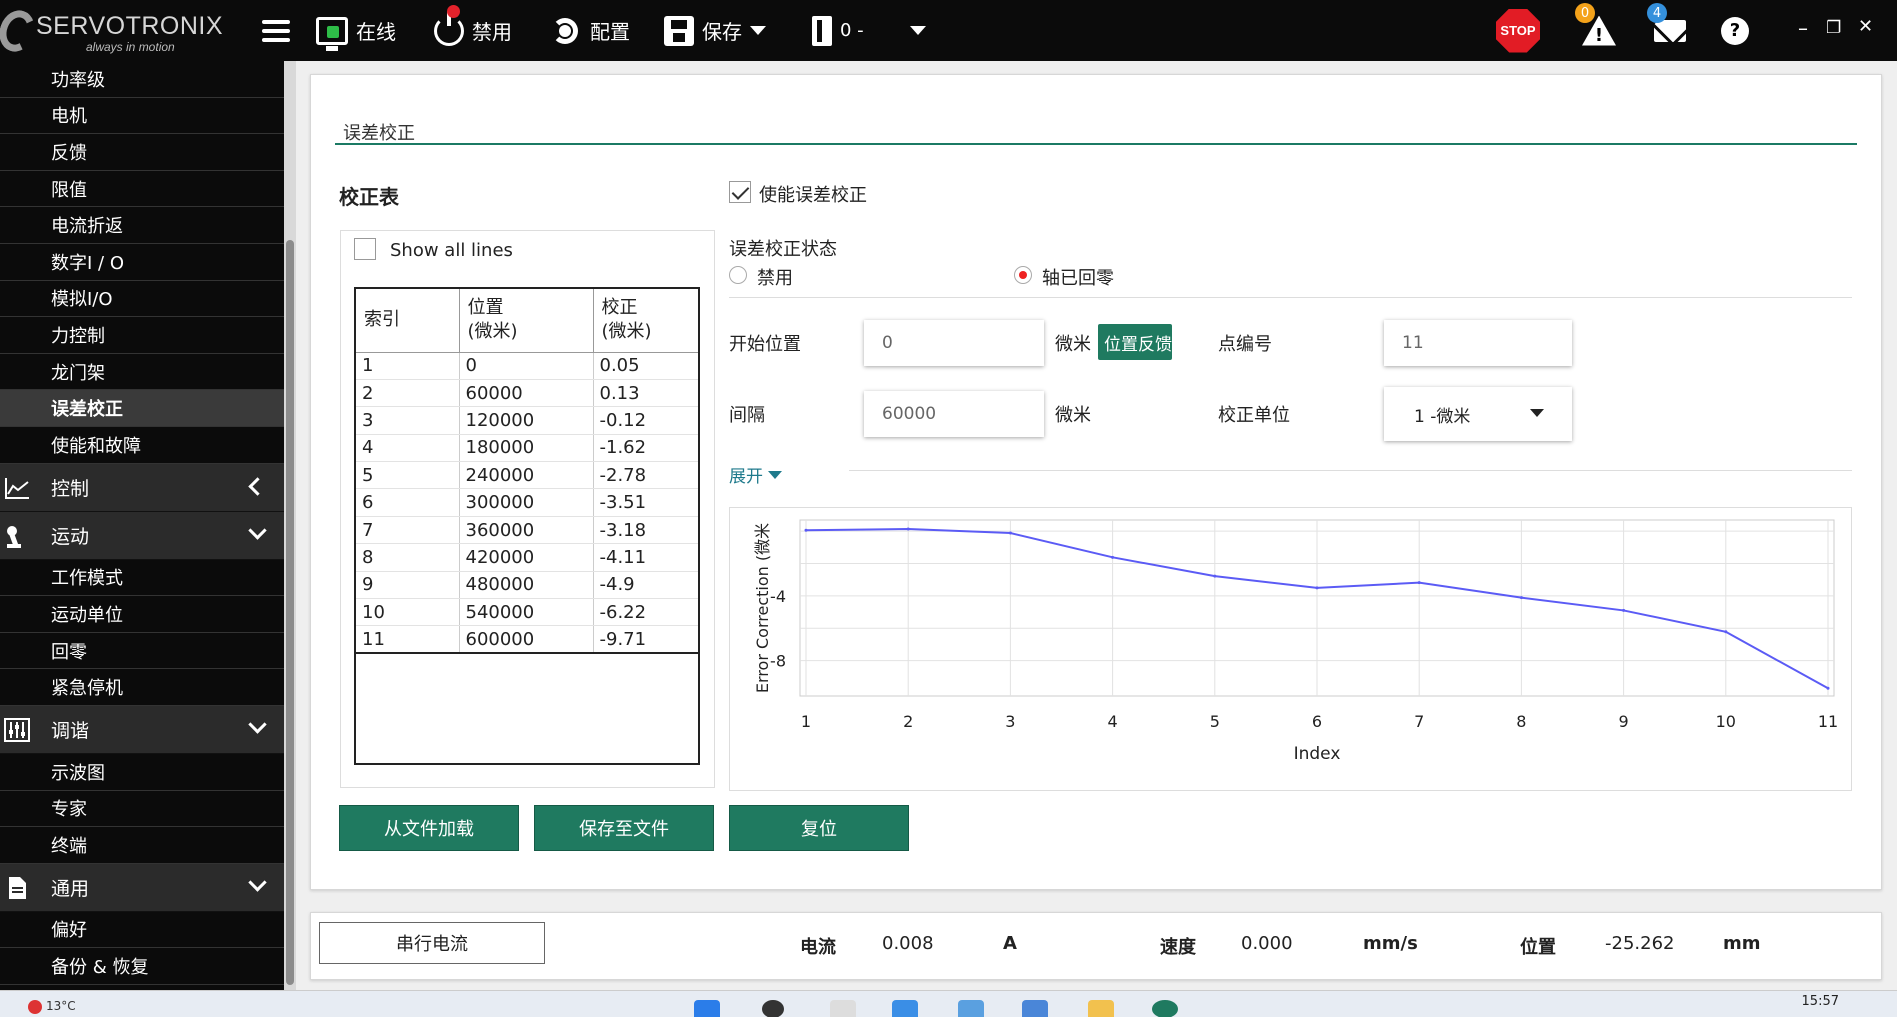 This screenshot has height=1017, width=1897. What do you see at coordinates (1478, 414) in the screenshot?
I see `correction-unit-select: 1 -微米` at bounding box center [1478, 414].